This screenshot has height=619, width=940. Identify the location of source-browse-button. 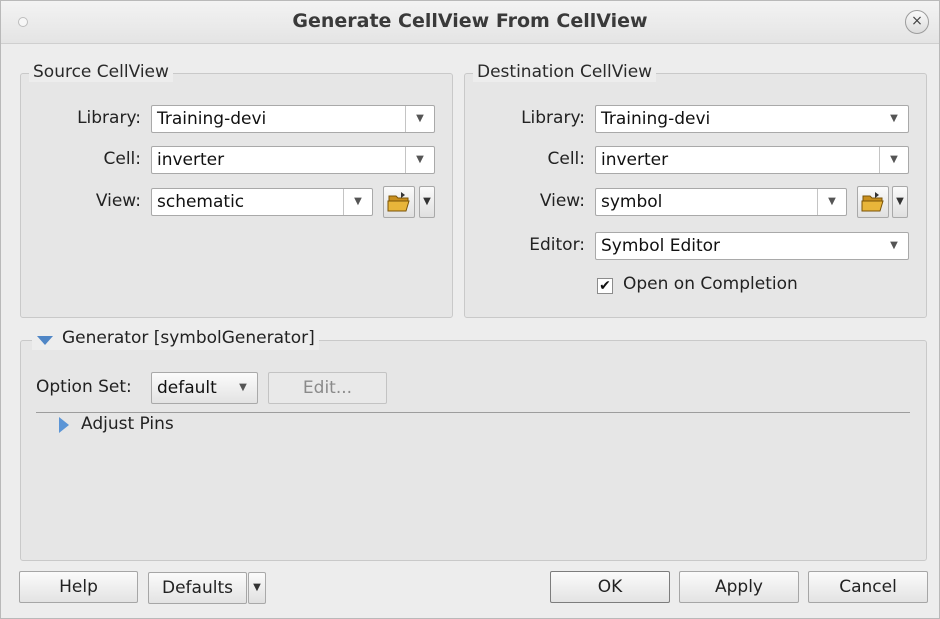
(399, 202).